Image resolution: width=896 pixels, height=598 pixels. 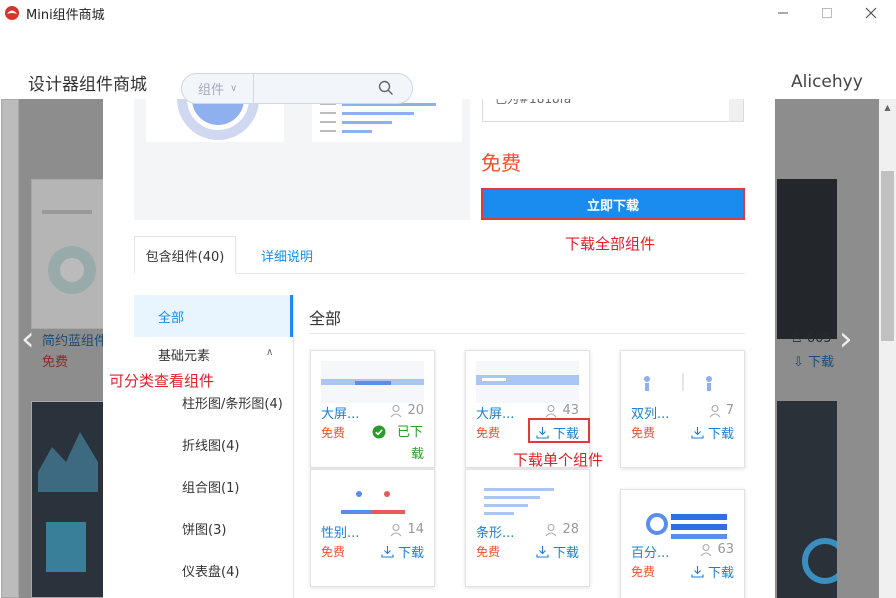 I want to click on bg-panel, so click(x=10, y=348).